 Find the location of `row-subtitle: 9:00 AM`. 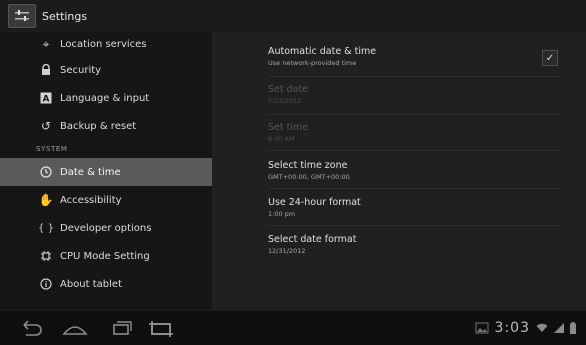

row-subtitle: 9:00 AM is located at coordinates (281, 139).